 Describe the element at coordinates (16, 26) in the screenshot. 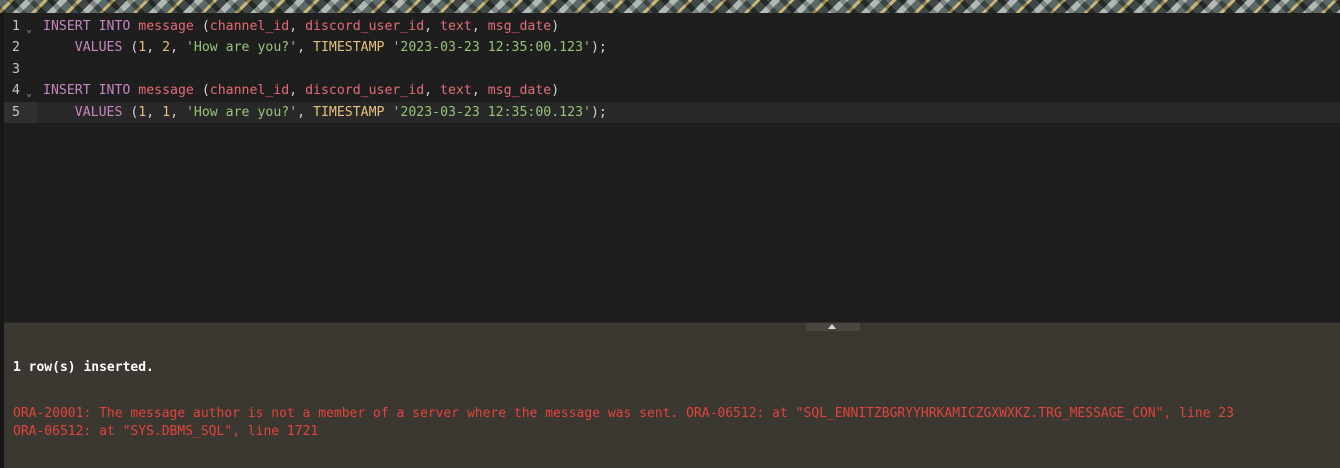

I see `line-number-1: 1` at that location.